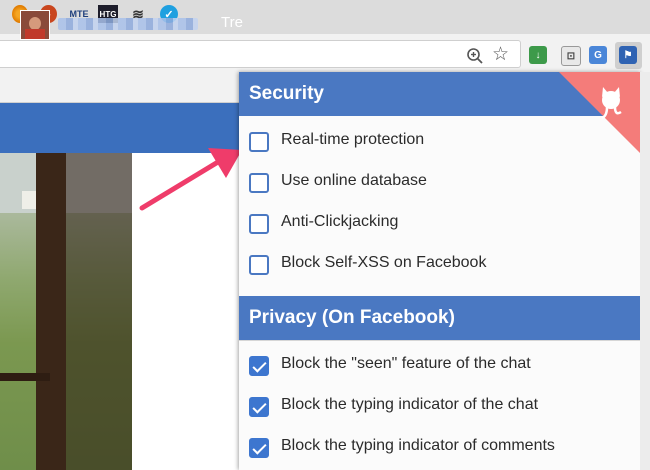  Describe the element at coordinates (628, 55) in the screenshot. I see `extension-shield-icon: ⚑` at that location.